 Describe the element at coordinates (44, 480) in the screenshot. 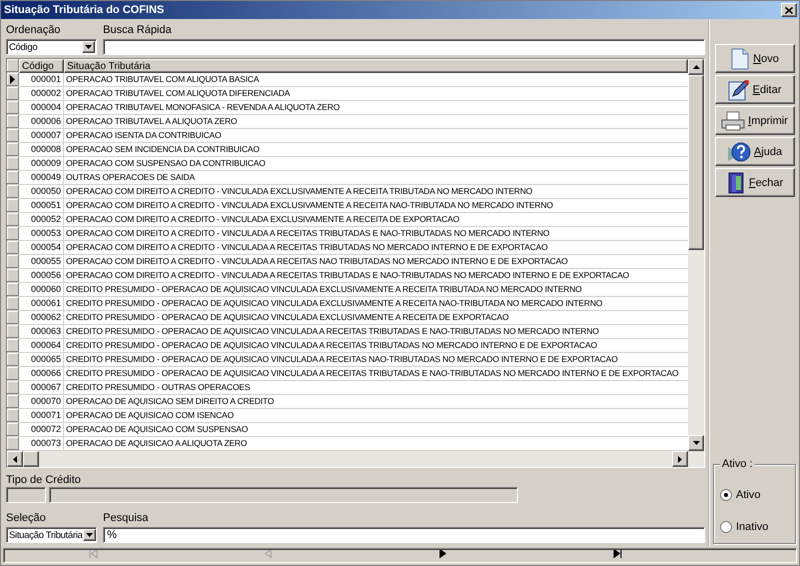

I see `field-label: Tipo de Crédito` at that location.